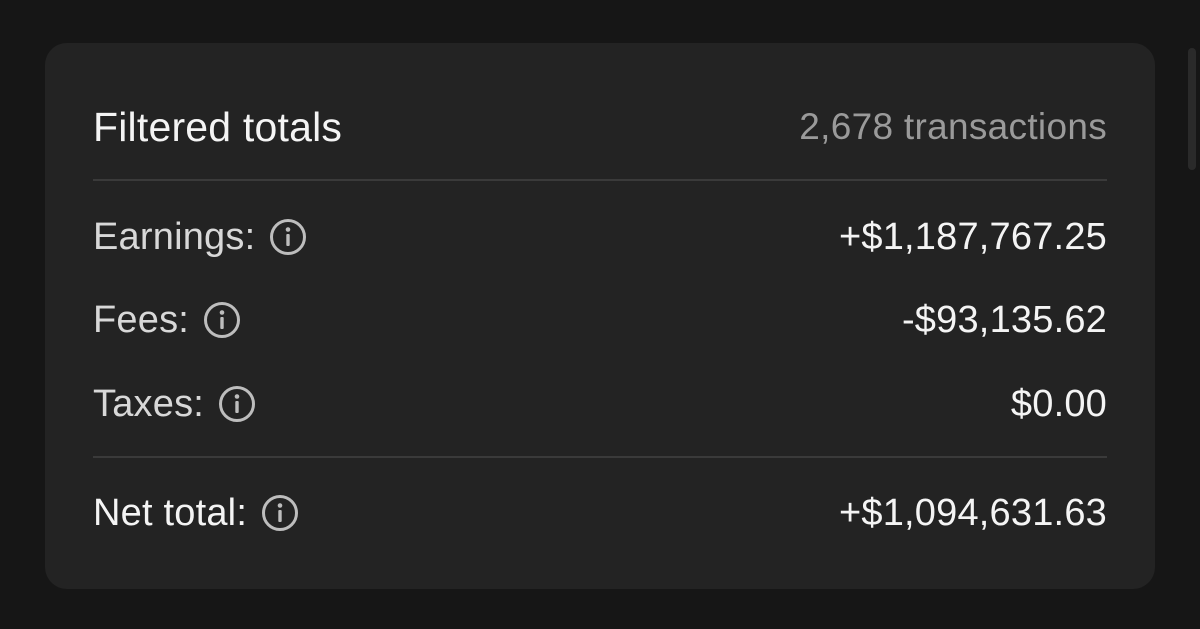 This screenshot has height=629, width=1200. Describe the element at coordinates (149, 403) in the screenshot. I see `taxes-label: Taxes:` at that location.